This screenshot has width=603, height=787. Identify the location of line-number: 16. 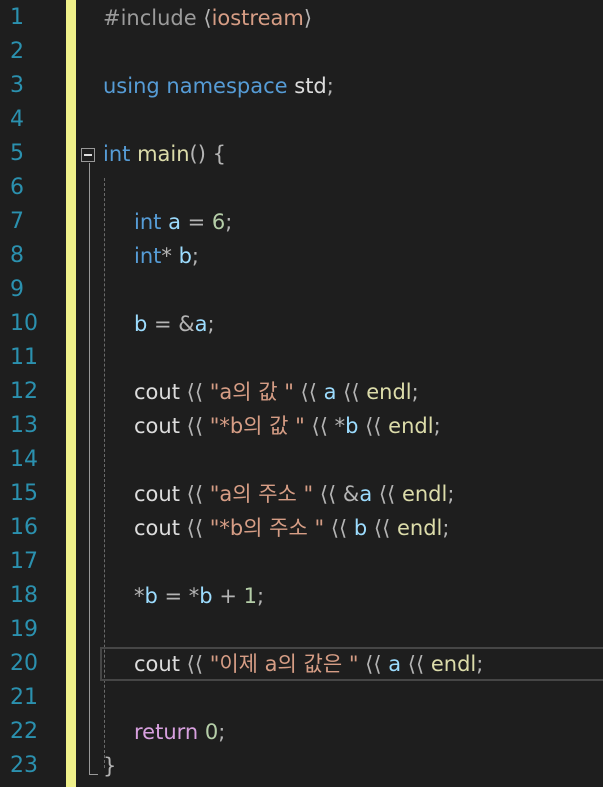
(24, 527).